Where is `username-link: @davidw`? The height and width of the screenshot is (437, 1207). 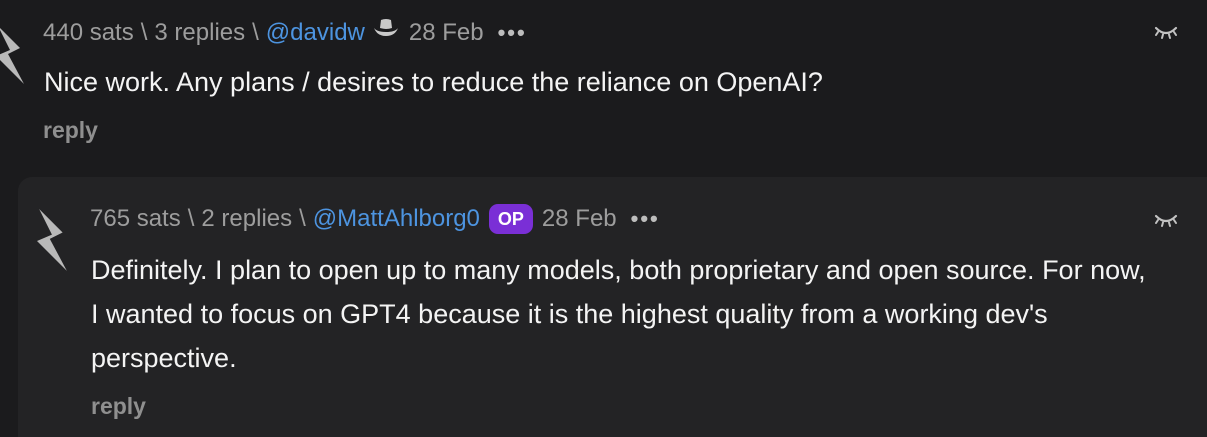
username-link: @davidw is located at coordinates (315, 33).